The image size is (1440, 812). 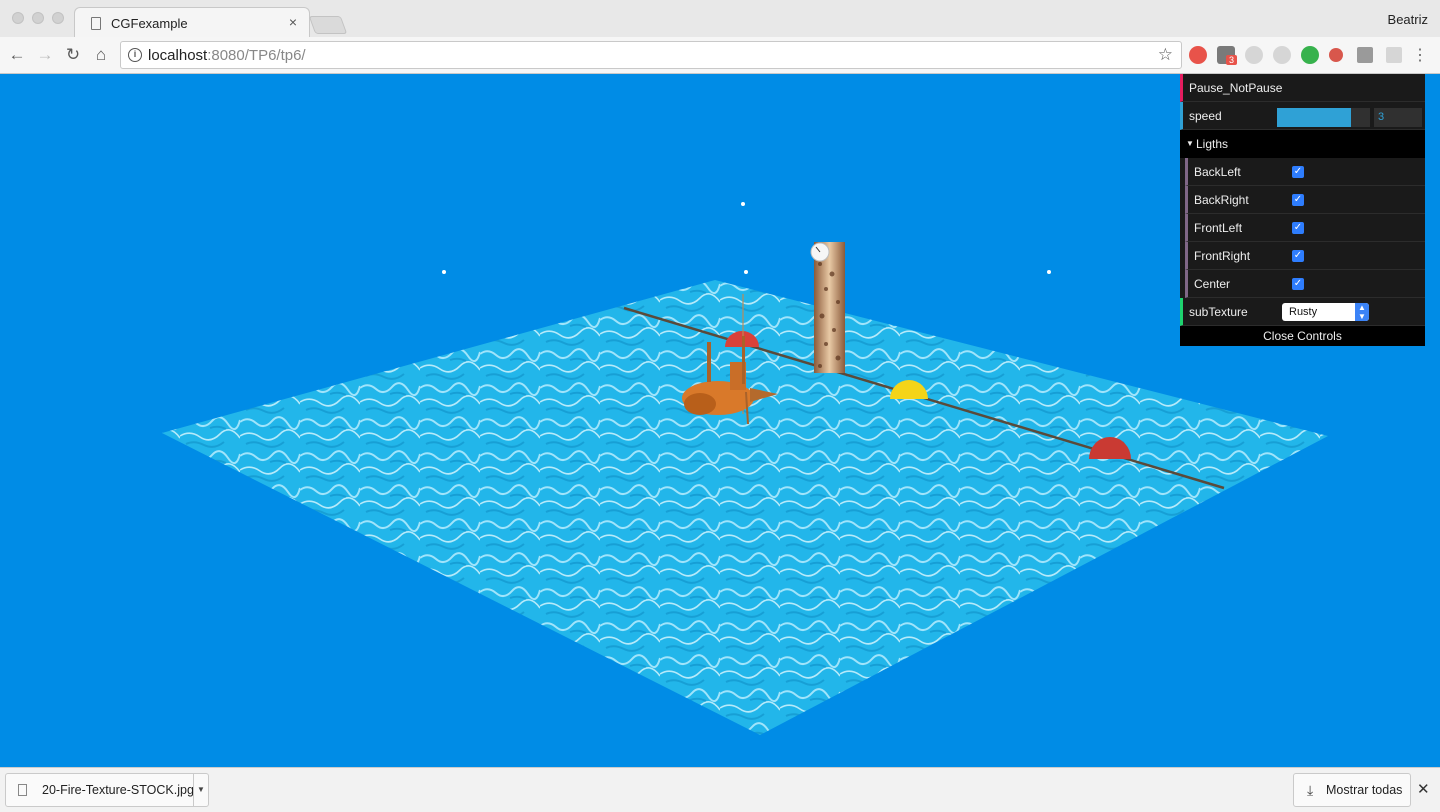 I want to click on profile-name: Beatriz, so click(x=1408, y=19).